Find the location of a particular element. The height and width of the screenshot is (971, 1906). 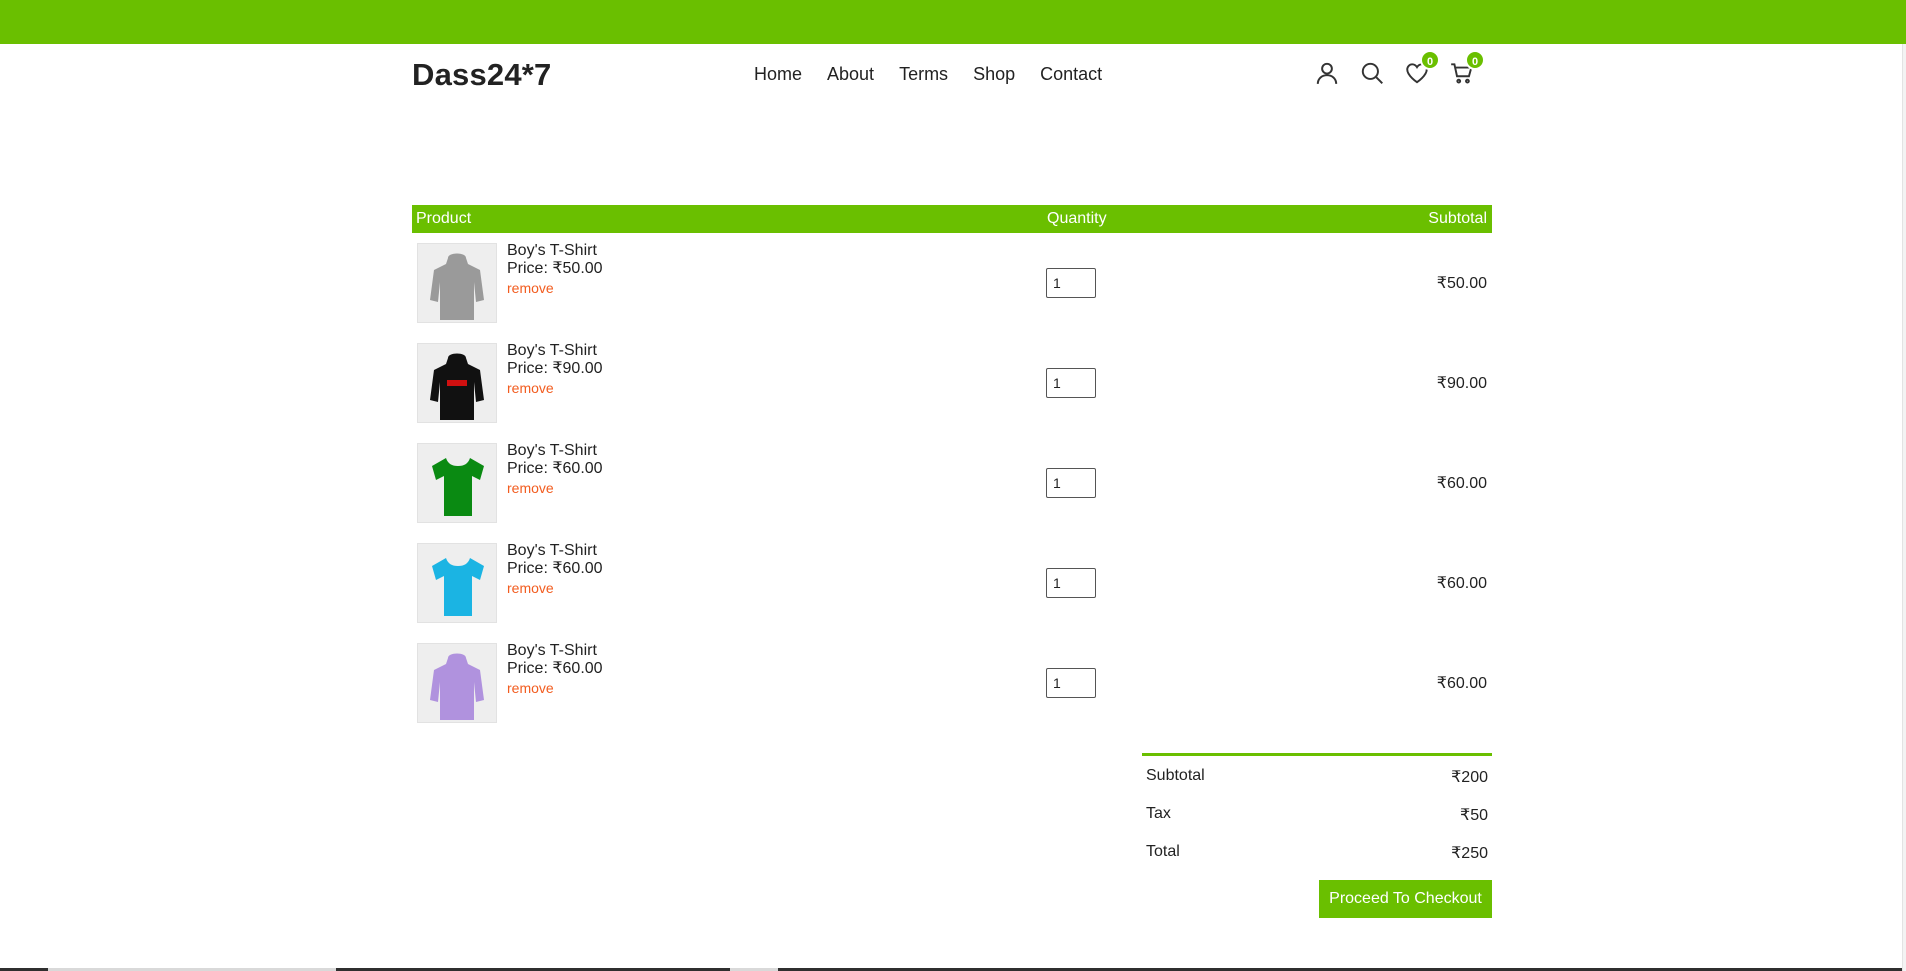

cart-row: Boy's T-ShirtPrice: ₹90.00 remove ₹90.00 is located at coordinates (952, 383).